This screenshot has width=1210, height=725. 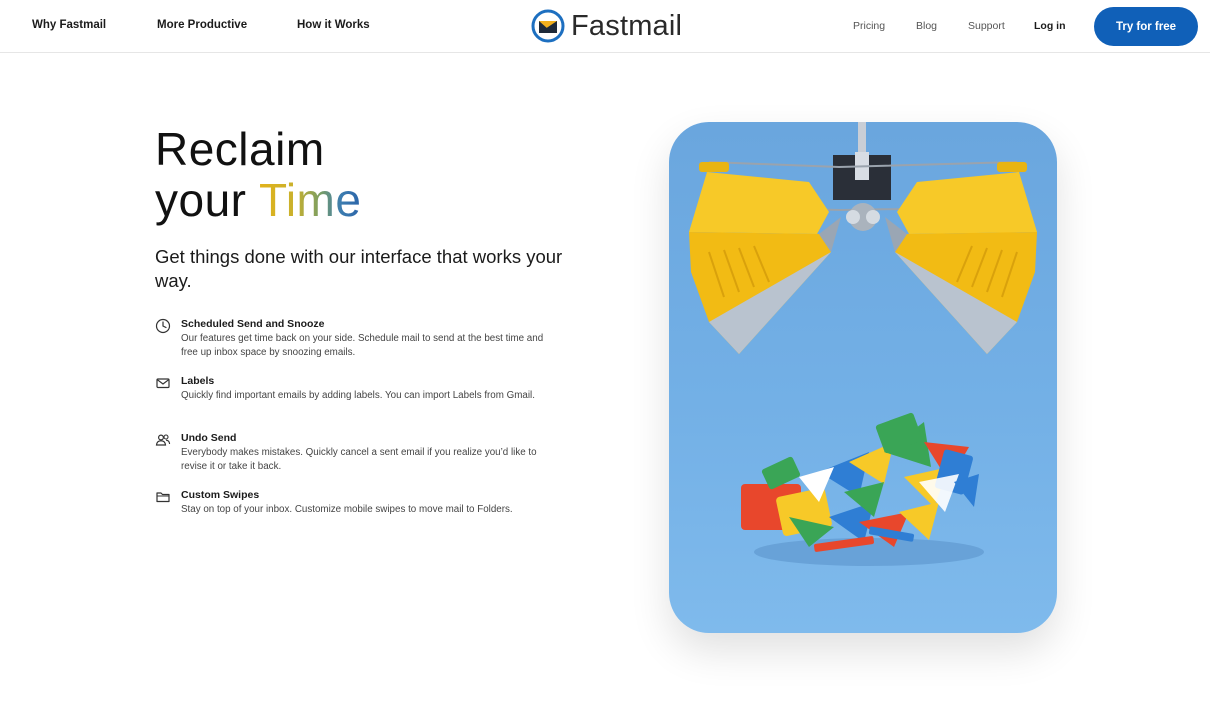 What do you see at coordinates (1146, 26) in the screenshot?
I see `try-for-free-button: Try for free` at bounding box center [1146, 26].